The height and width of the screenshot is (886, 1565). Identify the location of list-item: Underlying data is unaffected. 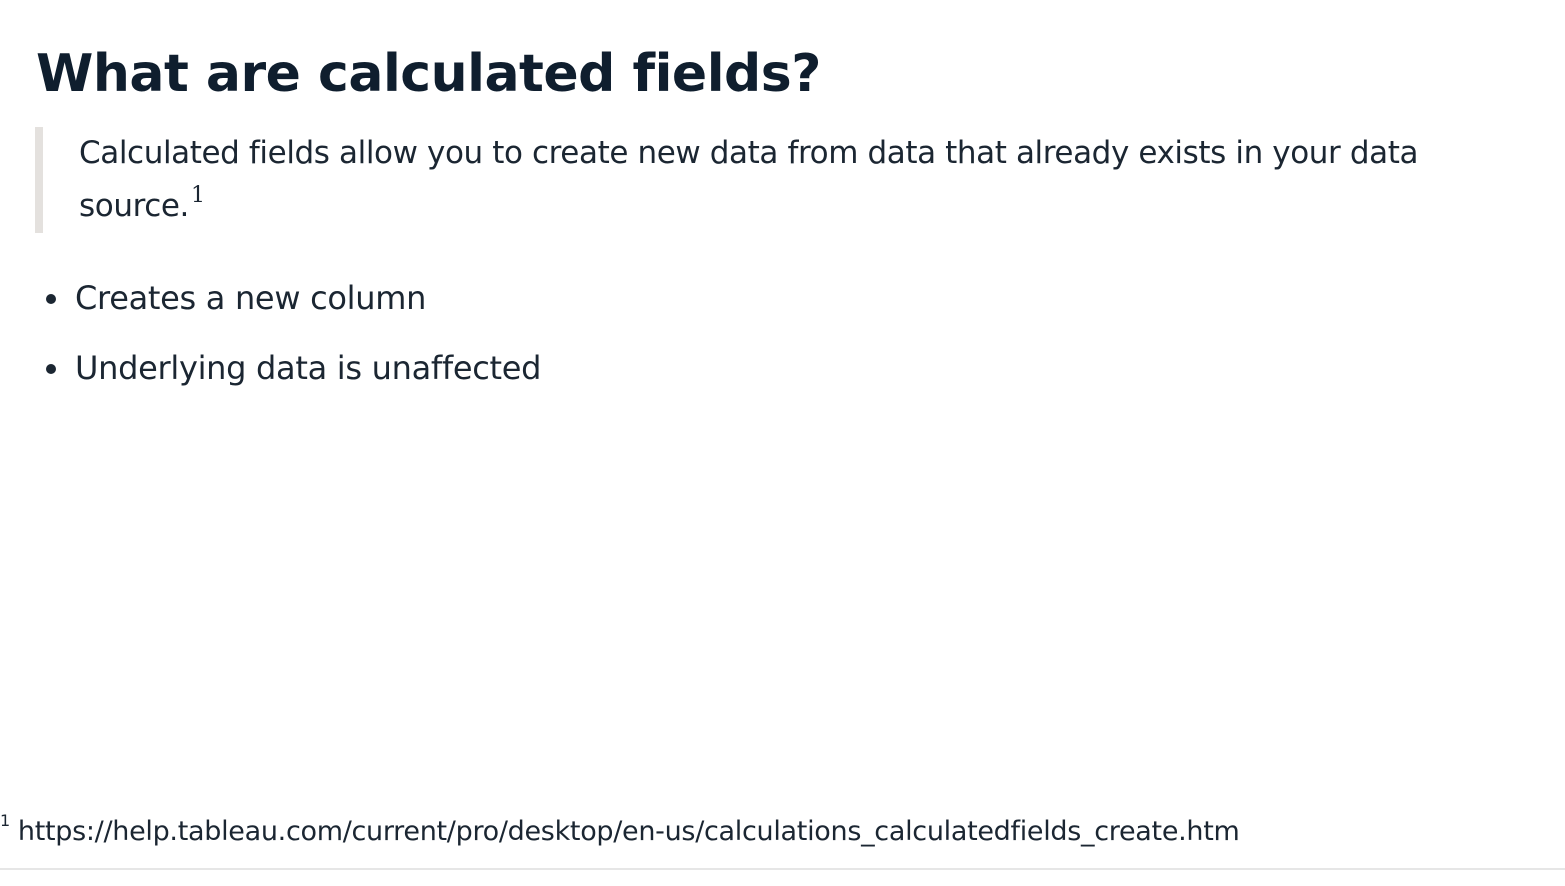
(270, 377).